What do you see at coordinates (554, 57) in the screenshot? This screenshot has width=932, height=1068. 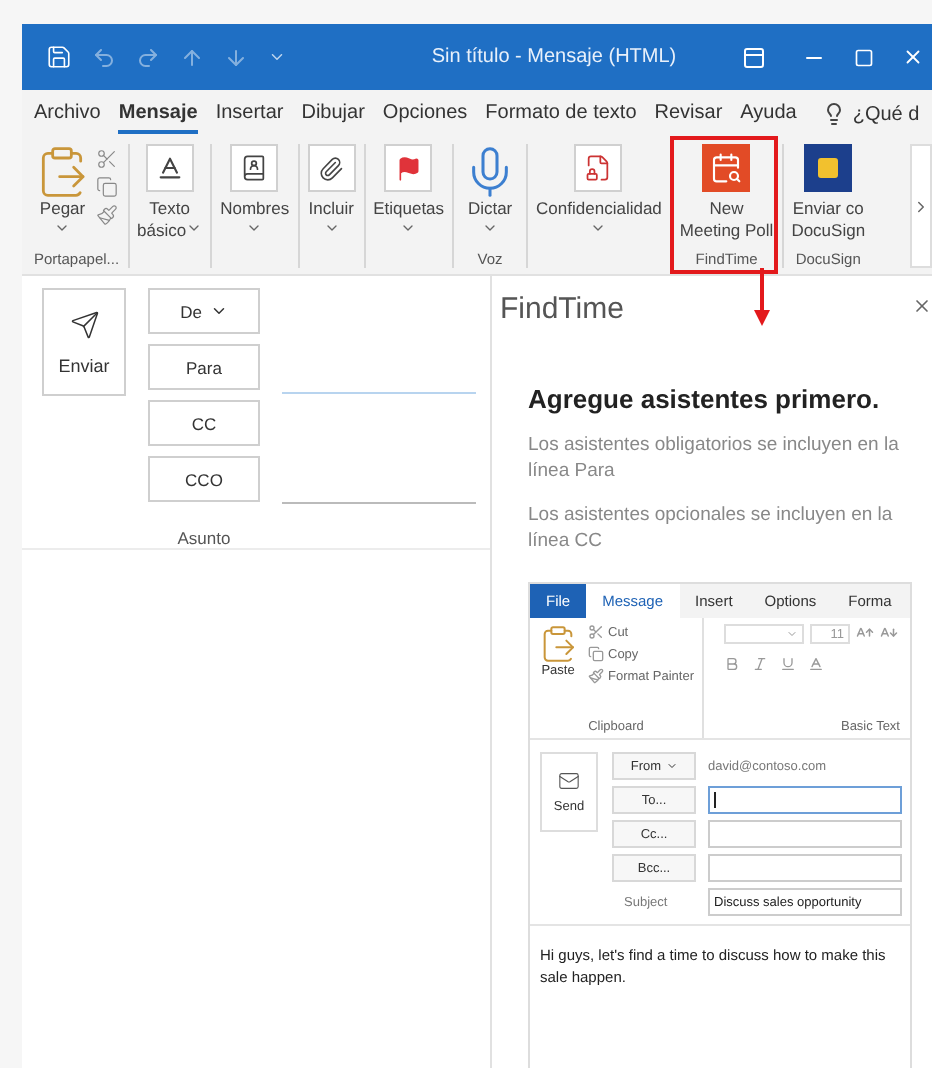 I see `window-title: Sin título - Mensaje (HTML)` at bounding box center [554, 57].